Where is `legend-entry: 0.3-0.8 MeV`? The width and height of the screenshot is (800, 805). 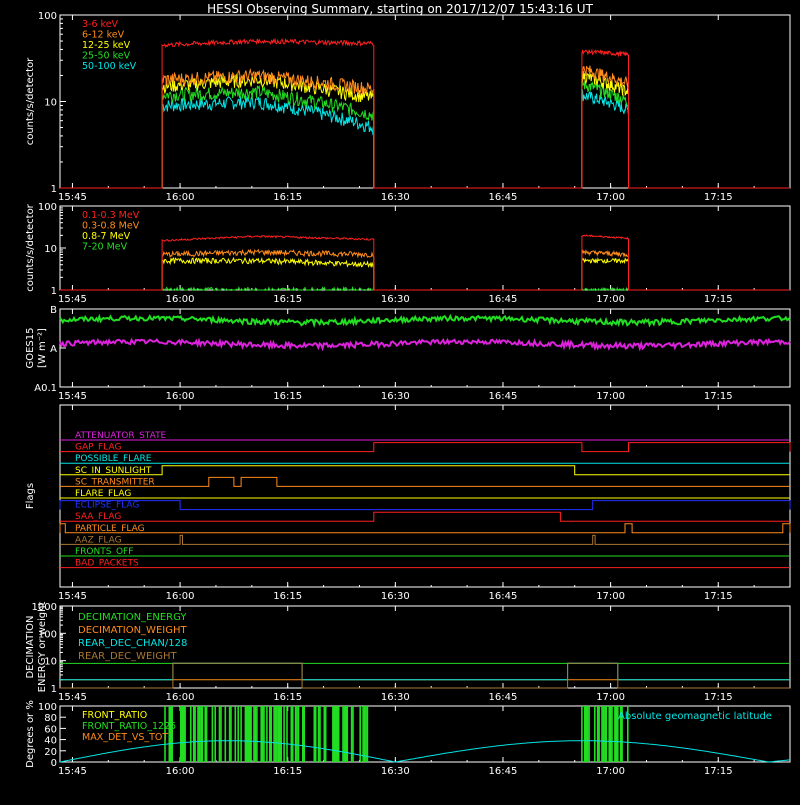
legend-entry: 0.3-0.8 MeV is located at coordinates (111, 226).